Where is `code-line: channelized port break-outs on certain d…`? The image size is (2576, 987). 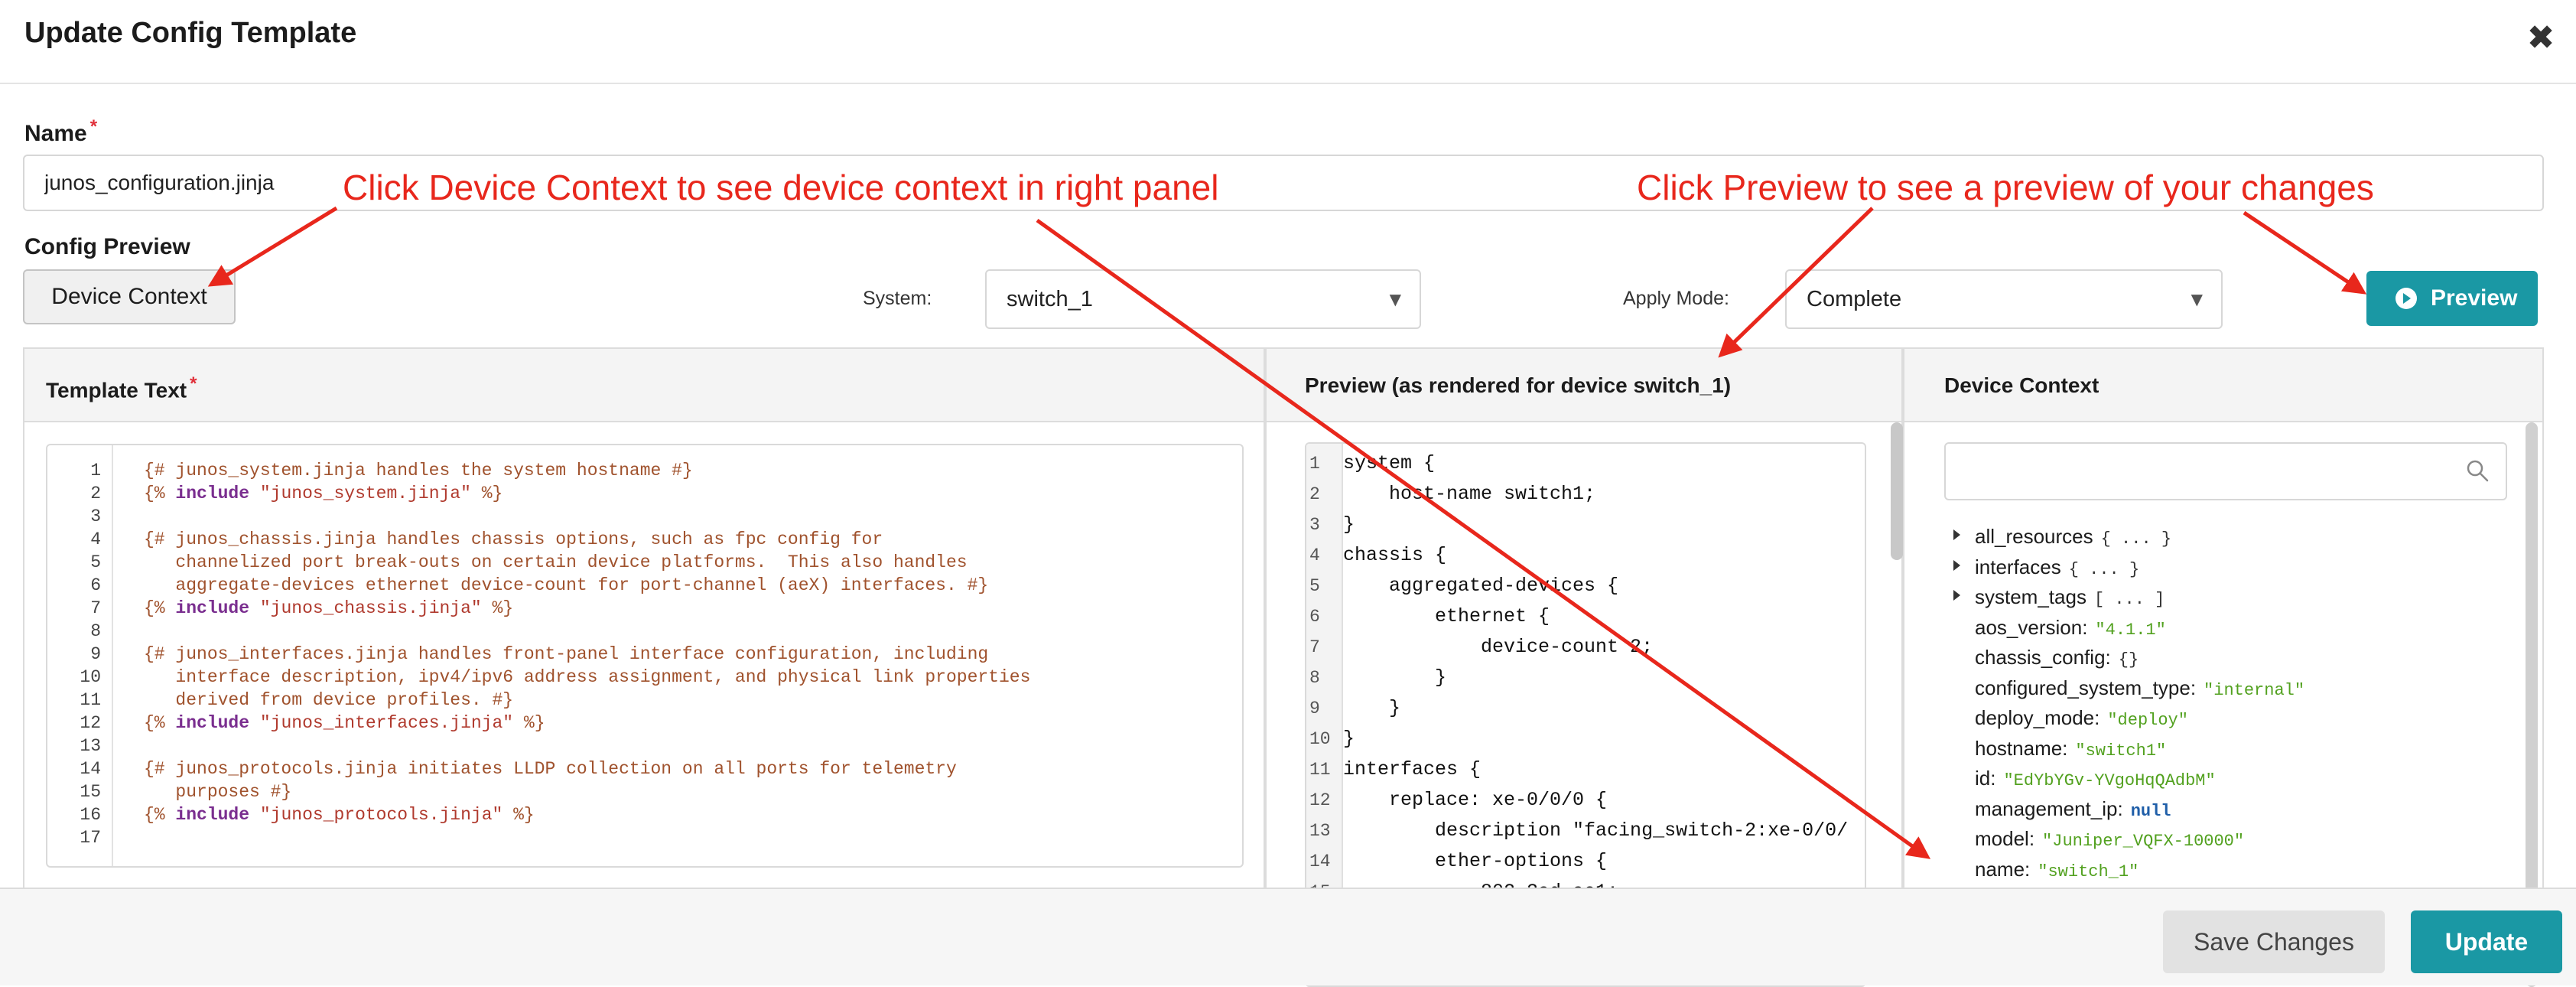
code-line: channelized port break-outs on certain d… is located at coordinates (556, 562).